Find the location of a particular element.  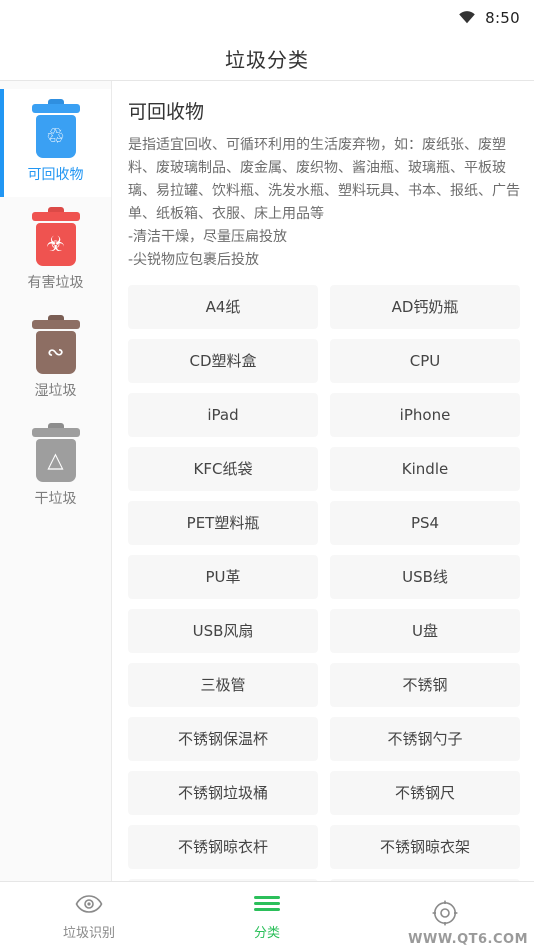

sidebar-item-hazardous: ☣ 有害垃圾 is located at coordinates (55, 251).